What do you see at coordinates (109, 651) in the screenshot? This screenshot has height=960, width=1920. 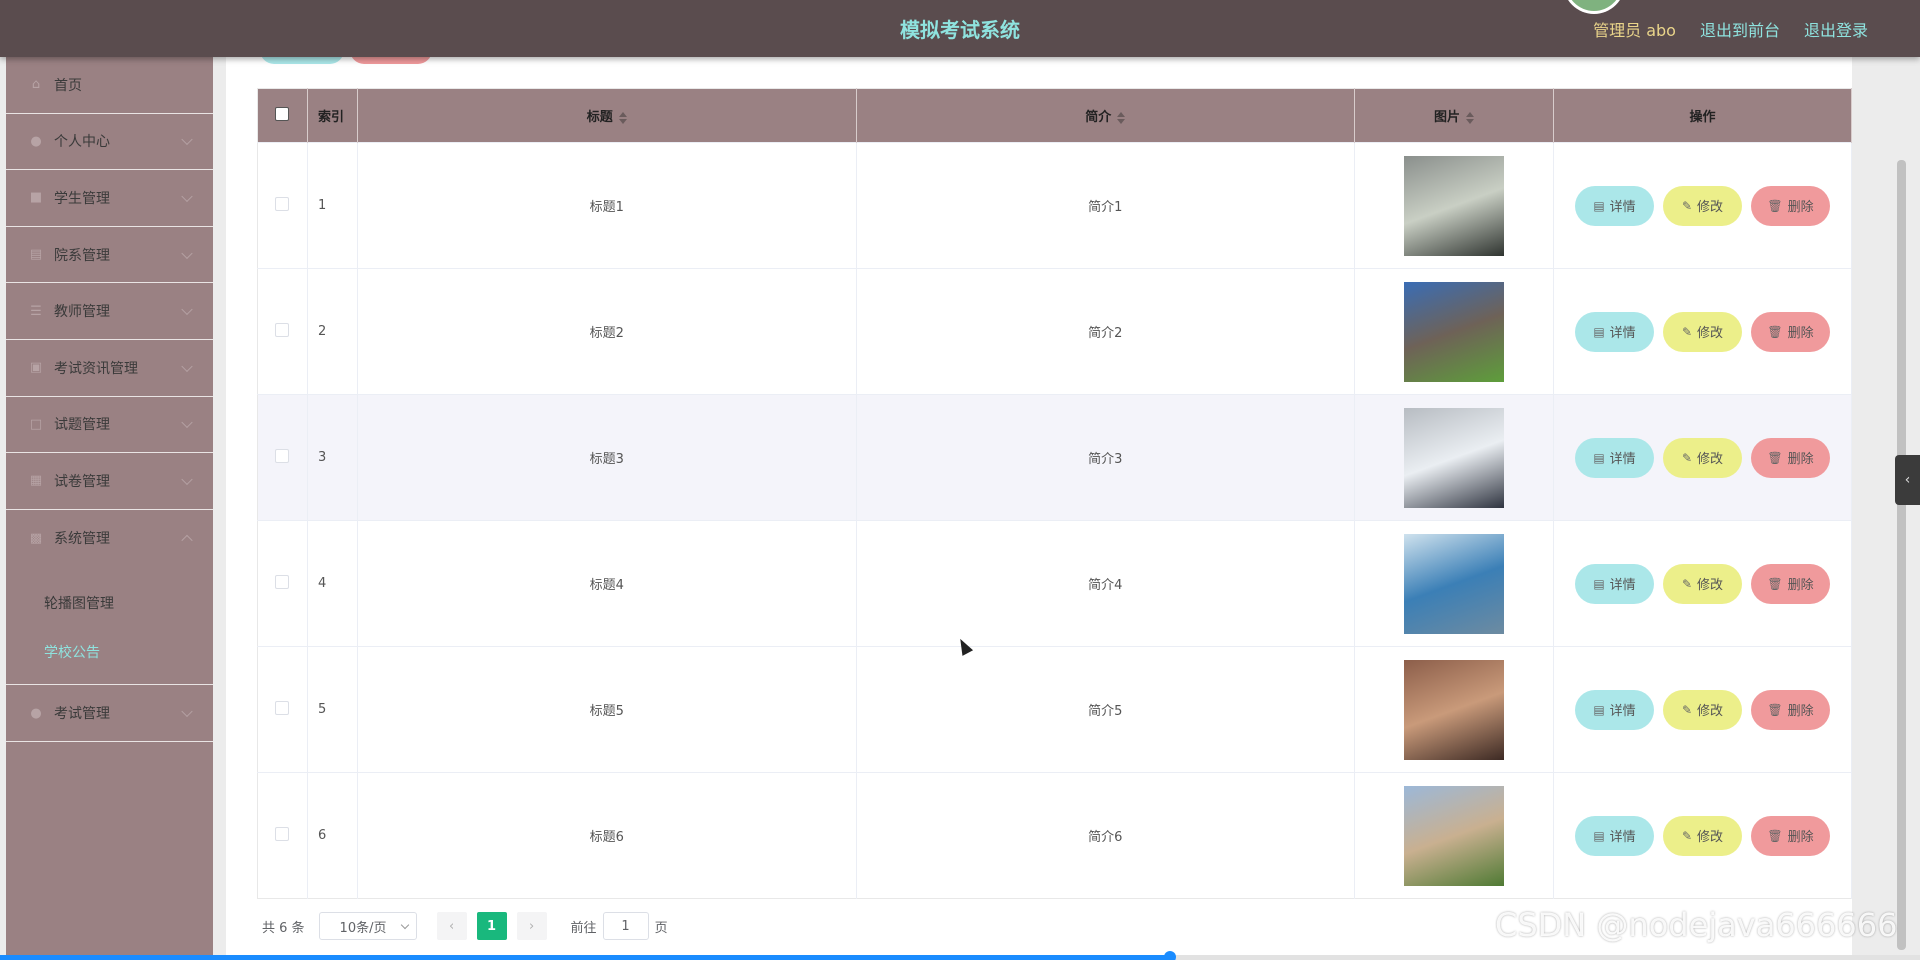 I see `sidebar-subitem-announcements: 学校公告` at bounding box center [109, 651].